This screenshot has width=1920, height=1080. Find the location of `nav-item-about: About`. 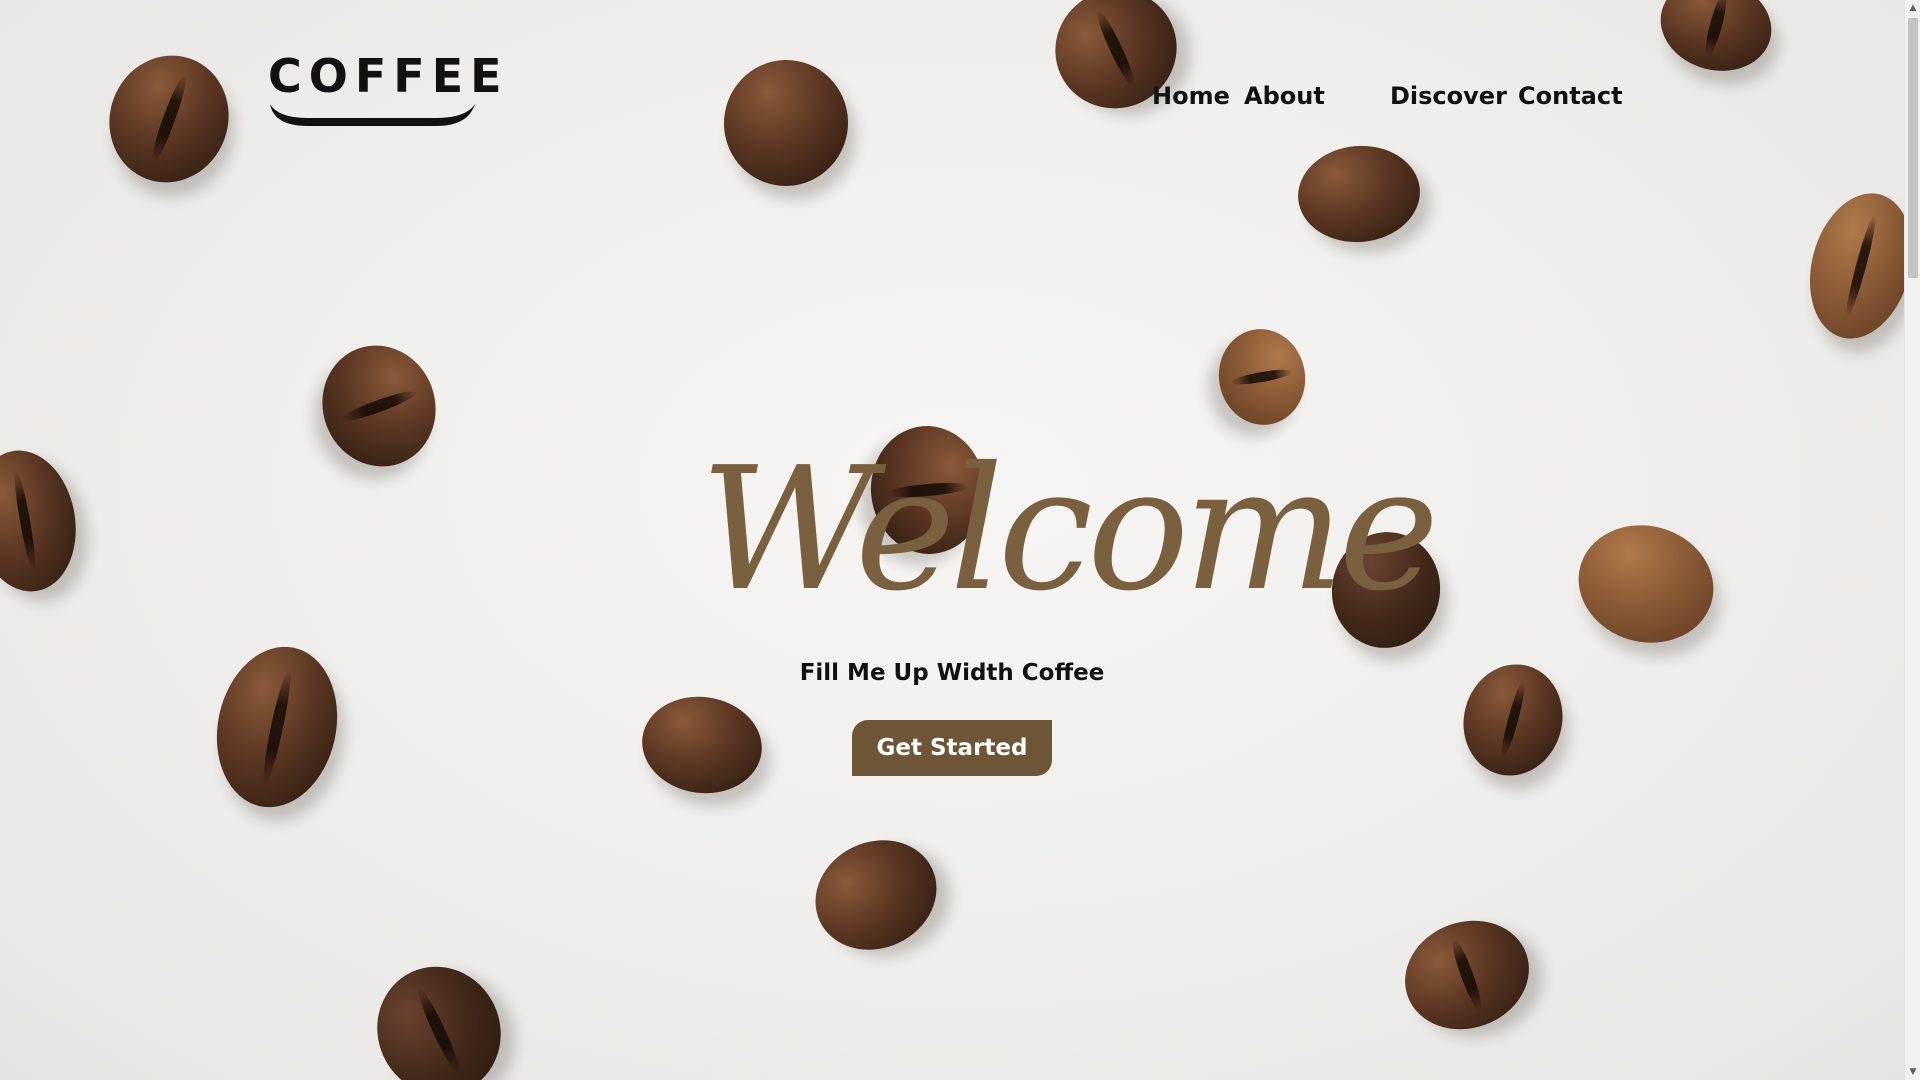

nav-item-about: About is located at coordinates (1284, 96).